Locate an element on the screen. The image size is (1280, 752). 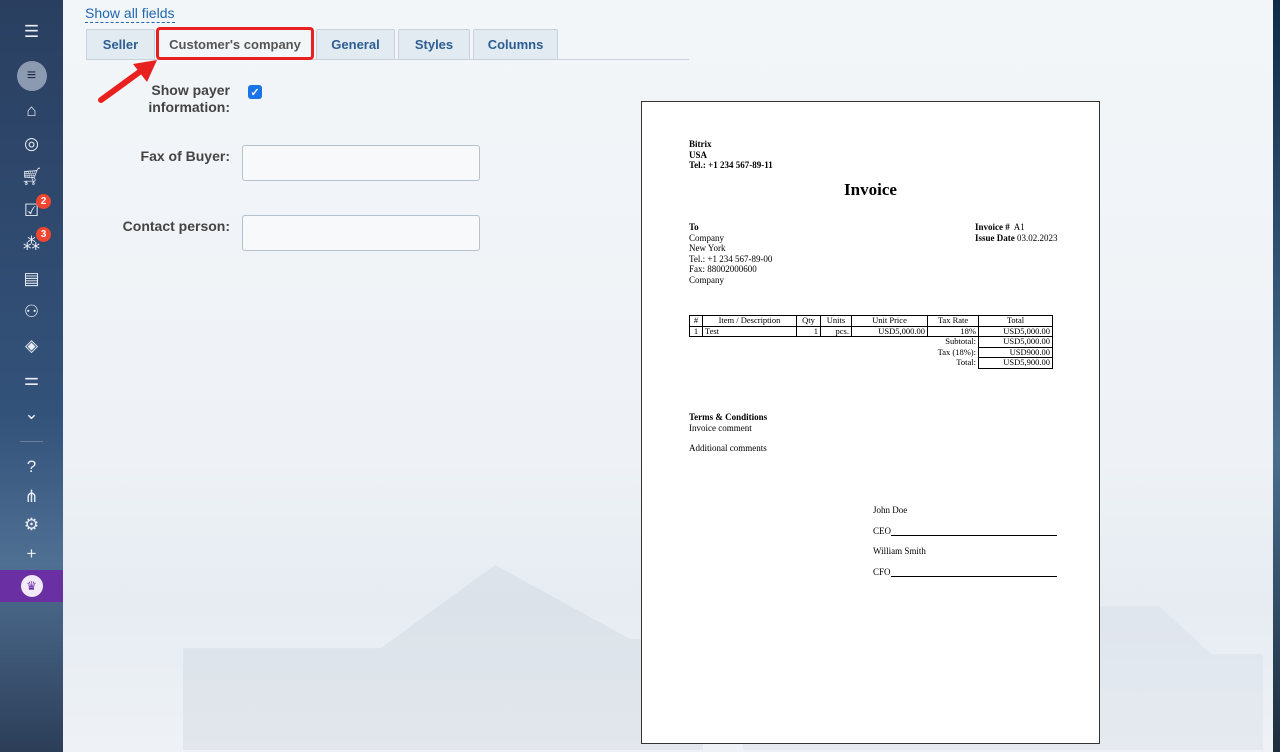
background-decoration is located at coordinates (443, 657).